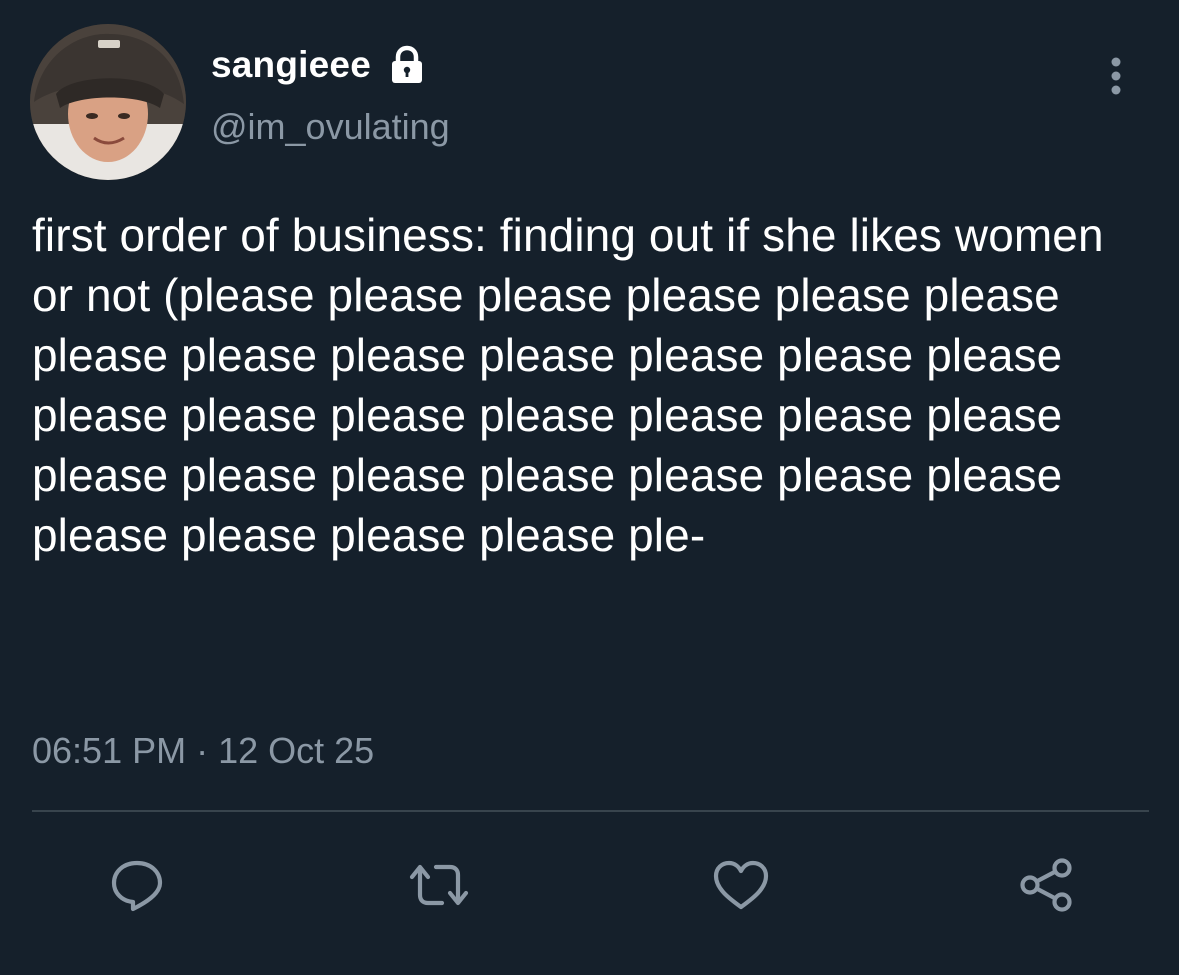 The image size is (1179, 975). I want to click on share-button, so click(1045, 885).